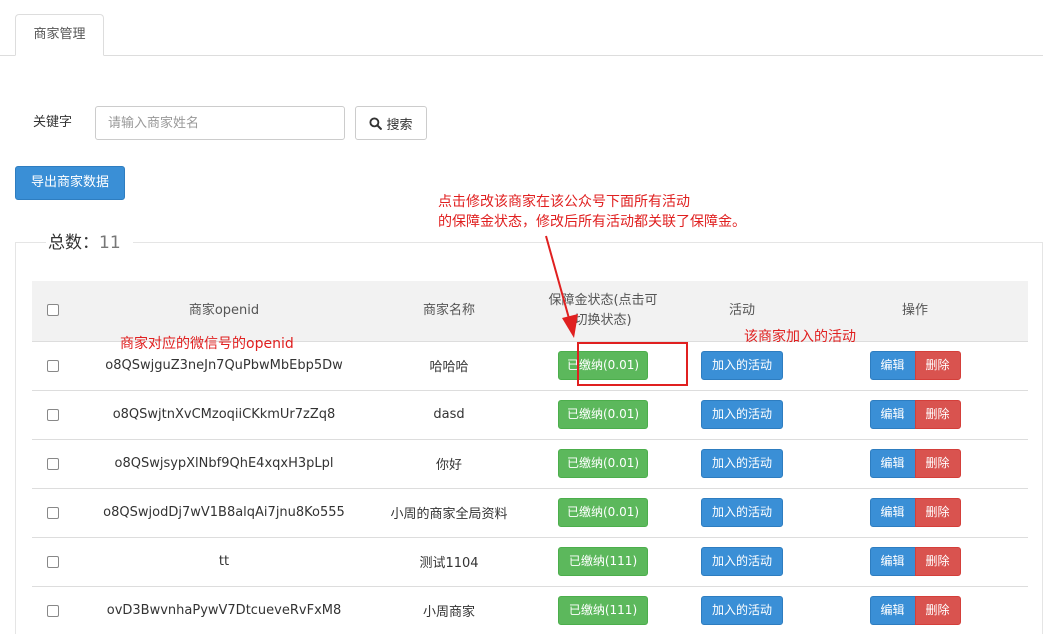  Describe the element at coordinates (603, 311) in the screenshot. I see `header-deposit: 保障金状态(点击可 切换状态)` at that location.